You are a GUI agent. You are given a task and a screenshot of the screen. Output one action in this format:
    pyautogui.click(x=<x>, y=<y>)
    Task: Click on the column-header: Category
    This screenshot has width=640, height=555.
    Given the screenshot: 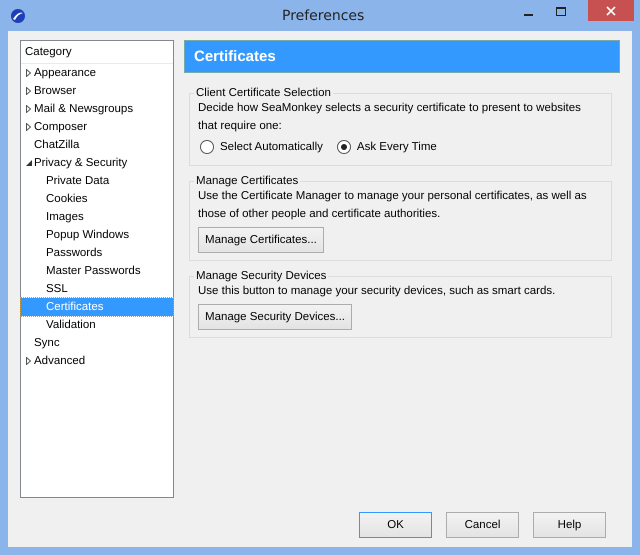 What is the action you would take?
    pyautogui.click(x=97, y=52)
    